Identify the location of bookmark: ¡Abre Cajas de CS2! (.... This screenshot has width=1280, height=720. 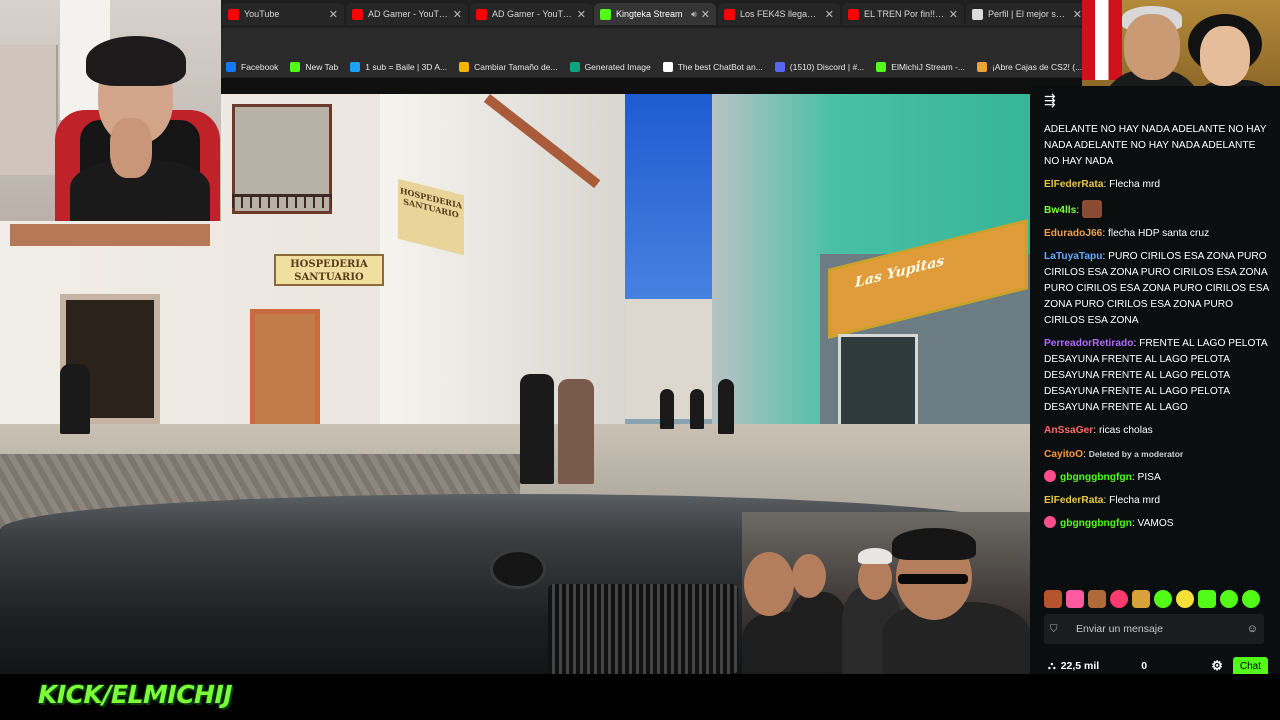
(1029, 66).